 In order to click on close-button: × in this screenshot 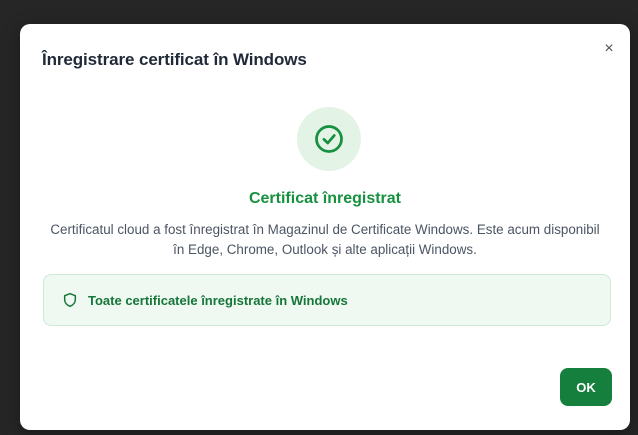, I will do `click(609, 49)`.